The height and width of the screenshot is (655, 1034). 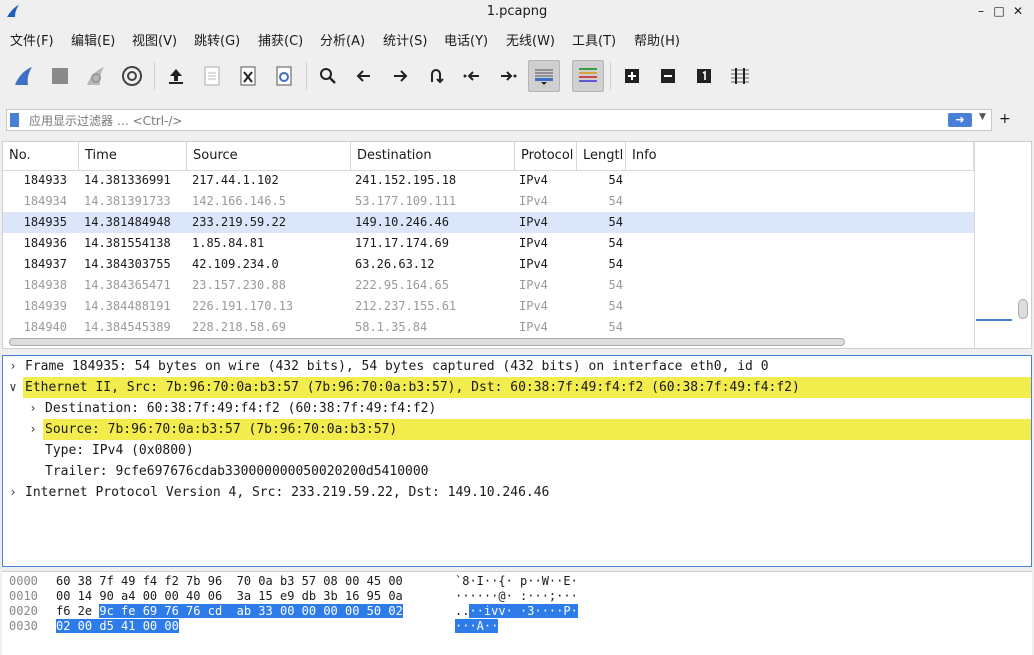 I want to click on column-header-source: Source, so click(x=269, y=156).